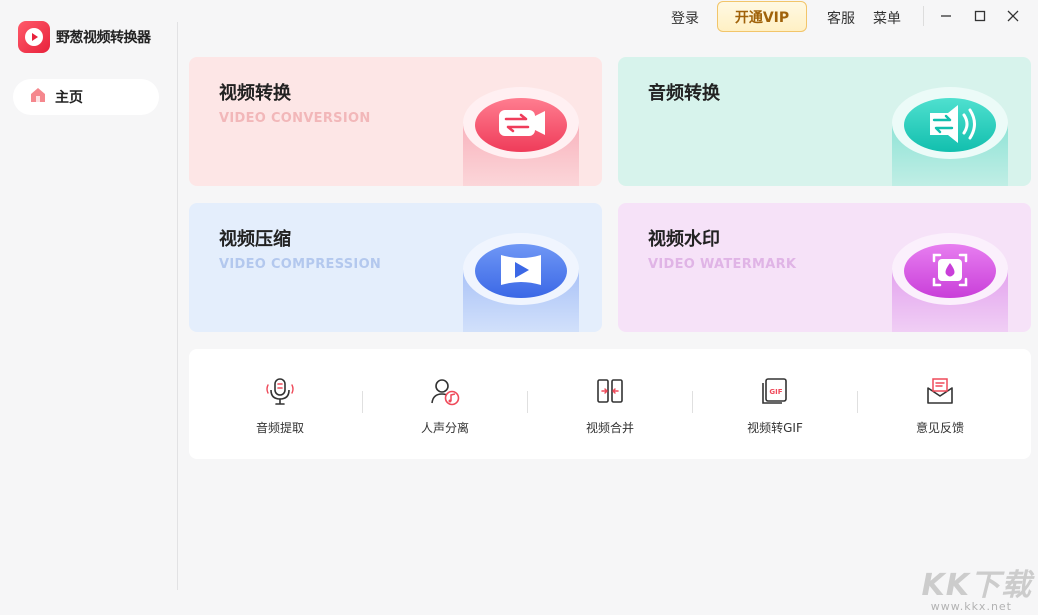 This screenshot has width=1038, height=615. I want to click on minimize-icon, so click(946, 16).